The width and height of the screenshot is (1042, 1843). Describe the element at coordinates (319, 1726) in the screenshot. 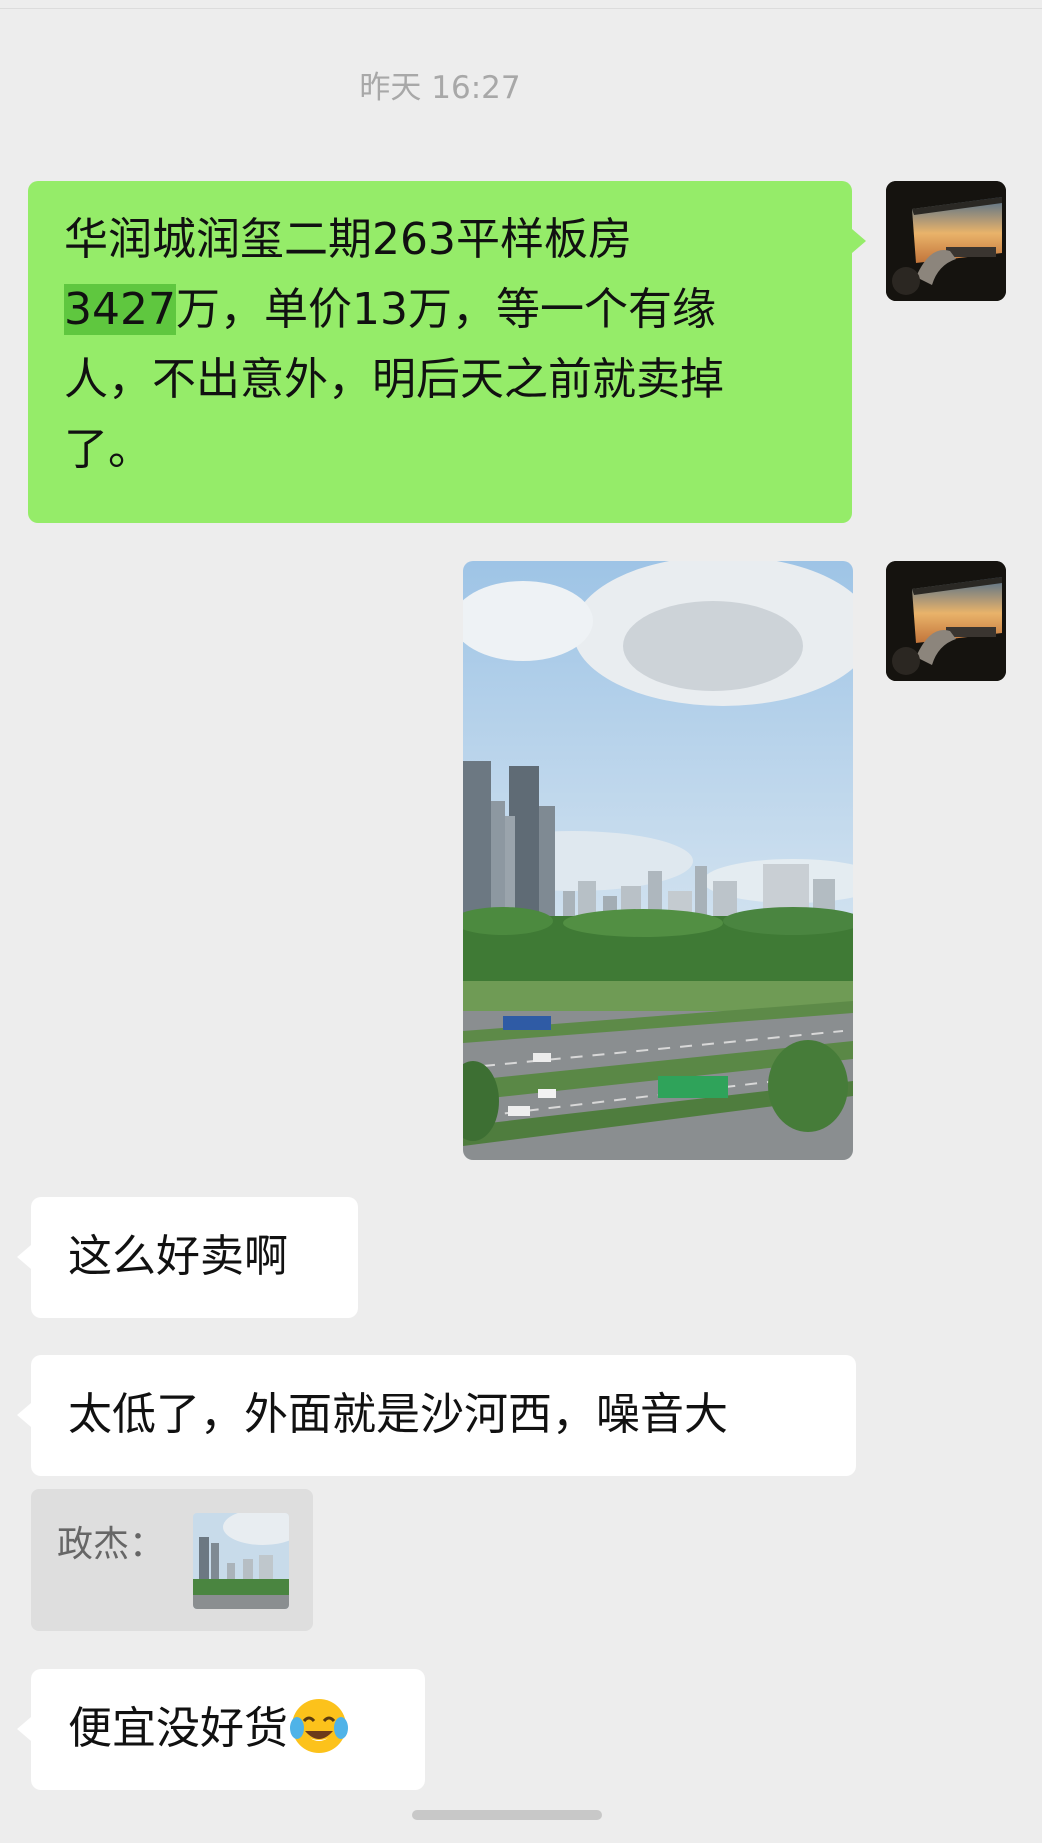

I see `tears-of-joy-emoji-icon` at that location.